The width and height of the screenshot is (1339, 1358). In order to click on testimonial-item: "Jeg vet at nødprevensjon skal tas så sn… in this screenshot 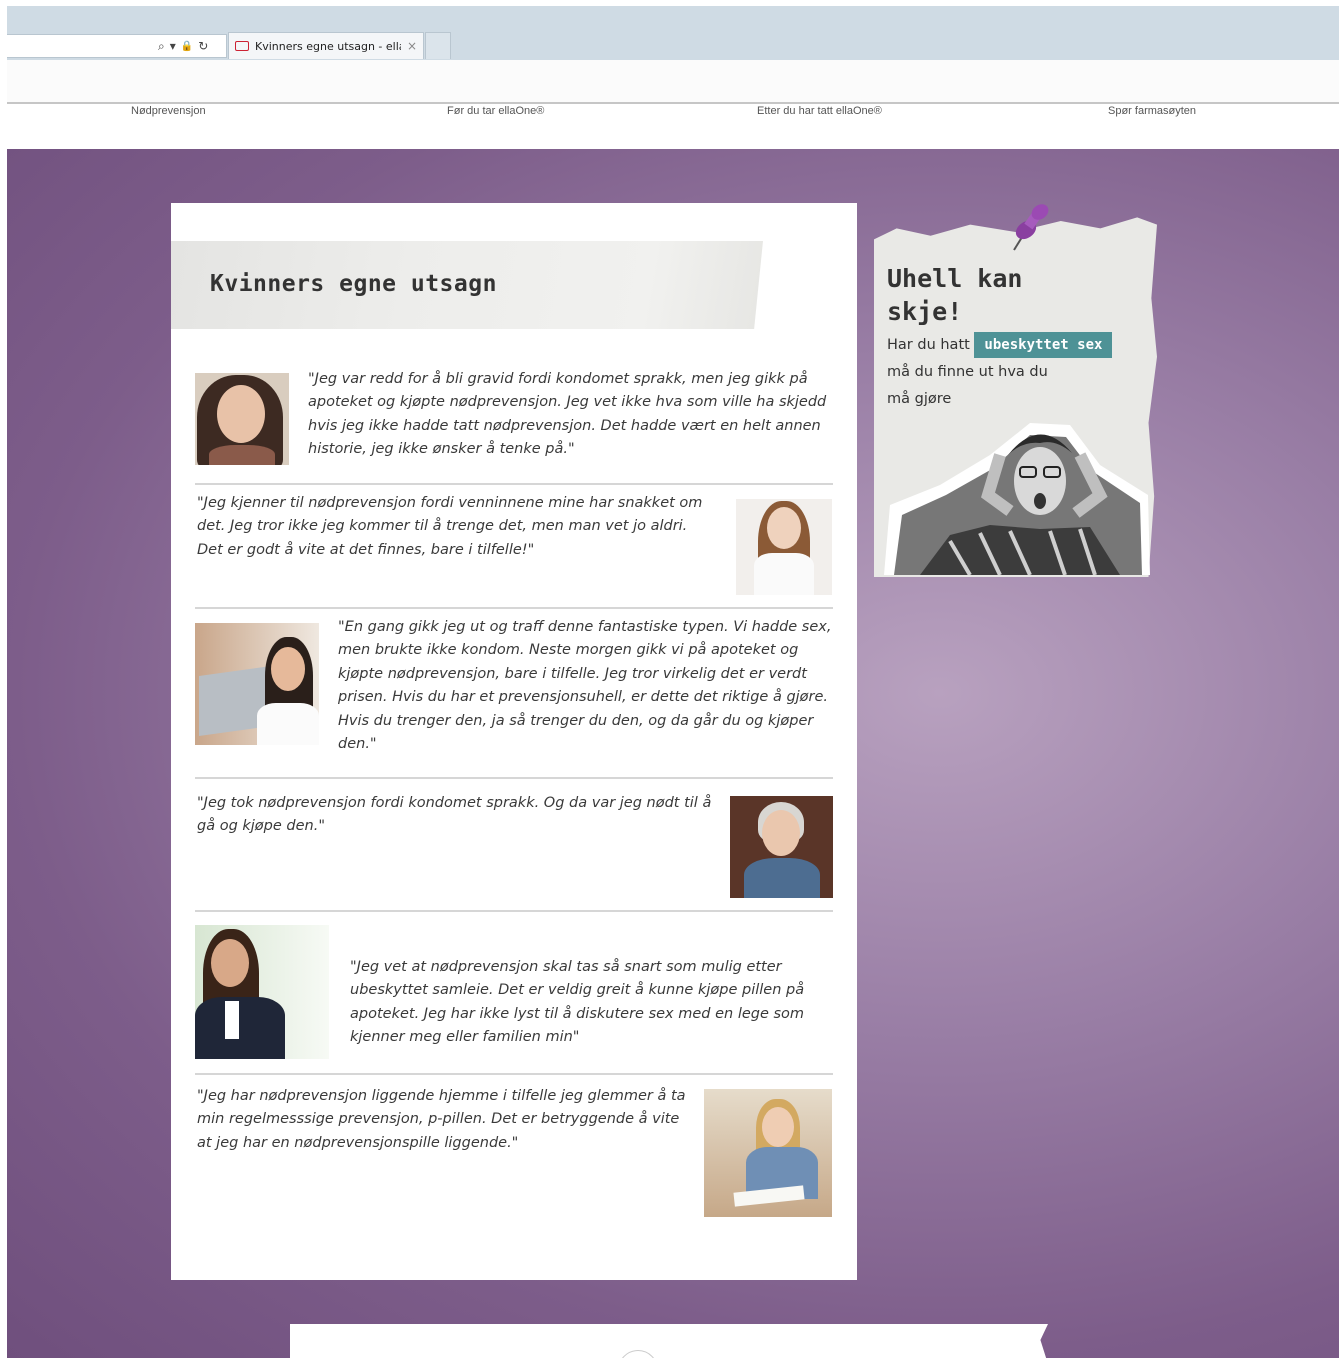, I will do `click(514, 1001)`.